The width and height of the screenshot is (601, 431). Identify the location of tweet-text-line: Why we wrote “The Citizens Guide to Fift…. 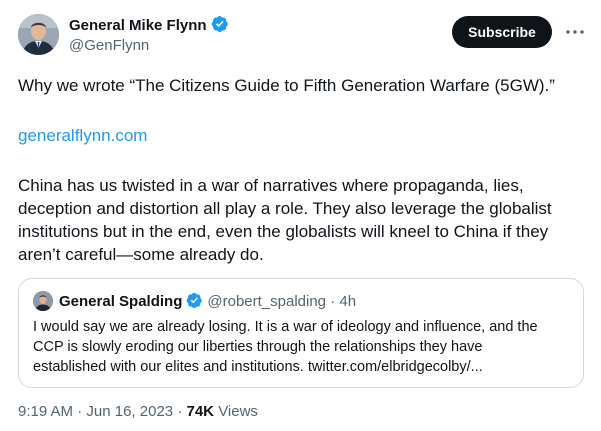
(286, 85).